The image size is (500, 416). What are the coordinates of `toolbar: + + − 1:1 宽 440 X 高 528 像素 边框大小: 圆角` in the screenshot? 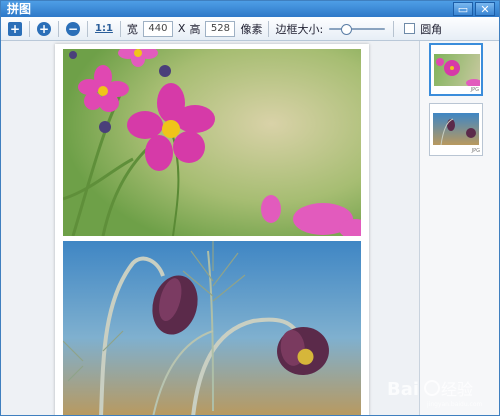 It's located at (250, 29).